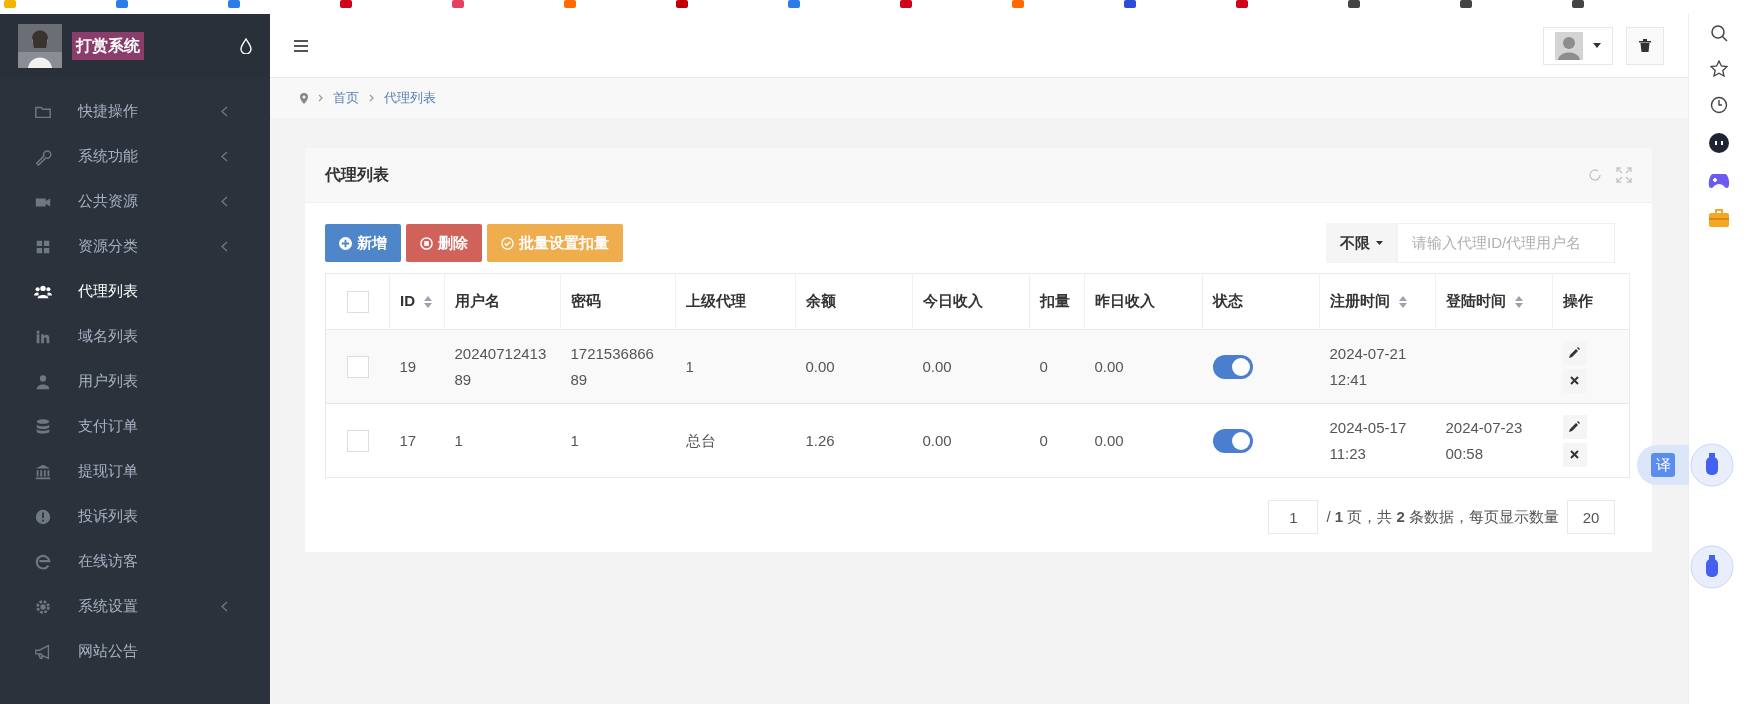 The image size is (1749, 704). Describe the element at coordinates (1228, 301) in the screenshot. I see `column-header: 状态` at that location.